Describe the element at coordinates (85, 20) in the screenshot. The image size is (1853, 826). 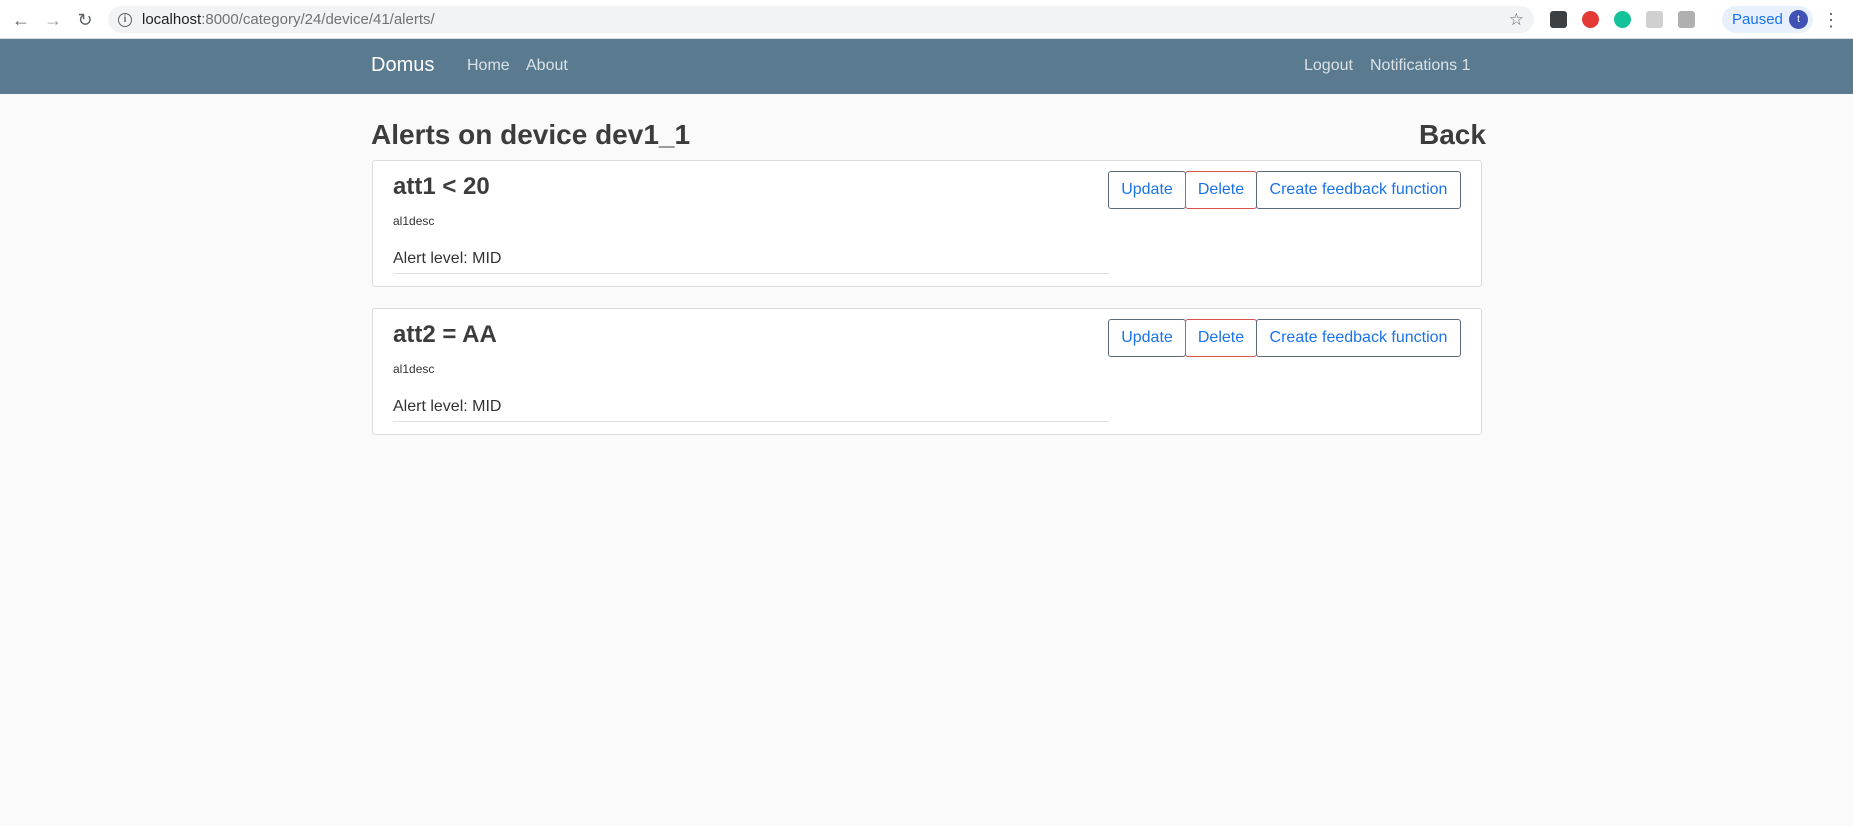
I see `reload-icon: ↻` at that location.